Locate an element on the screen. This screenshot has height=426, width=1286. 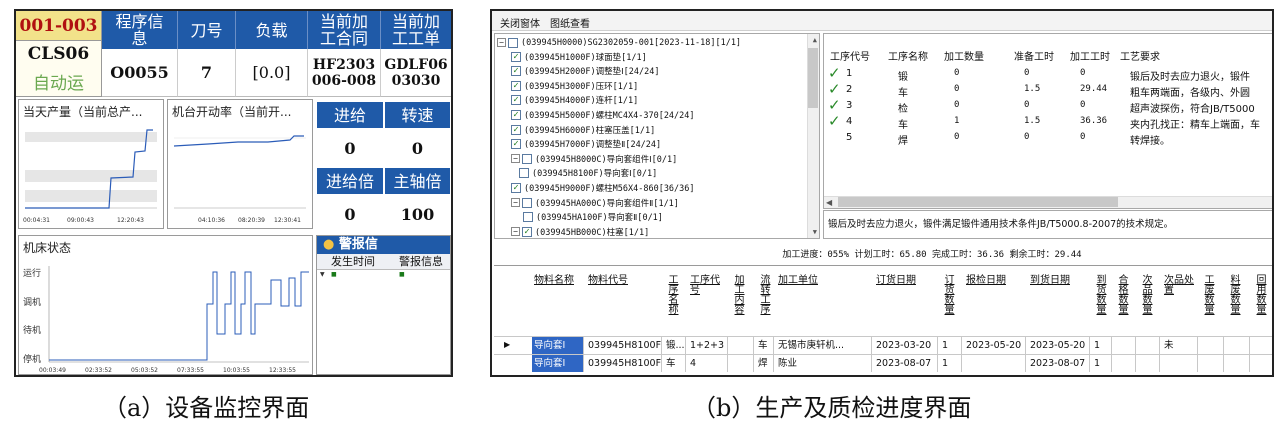
material-cell: 1+2+3 is located at coordinates (708, 345).